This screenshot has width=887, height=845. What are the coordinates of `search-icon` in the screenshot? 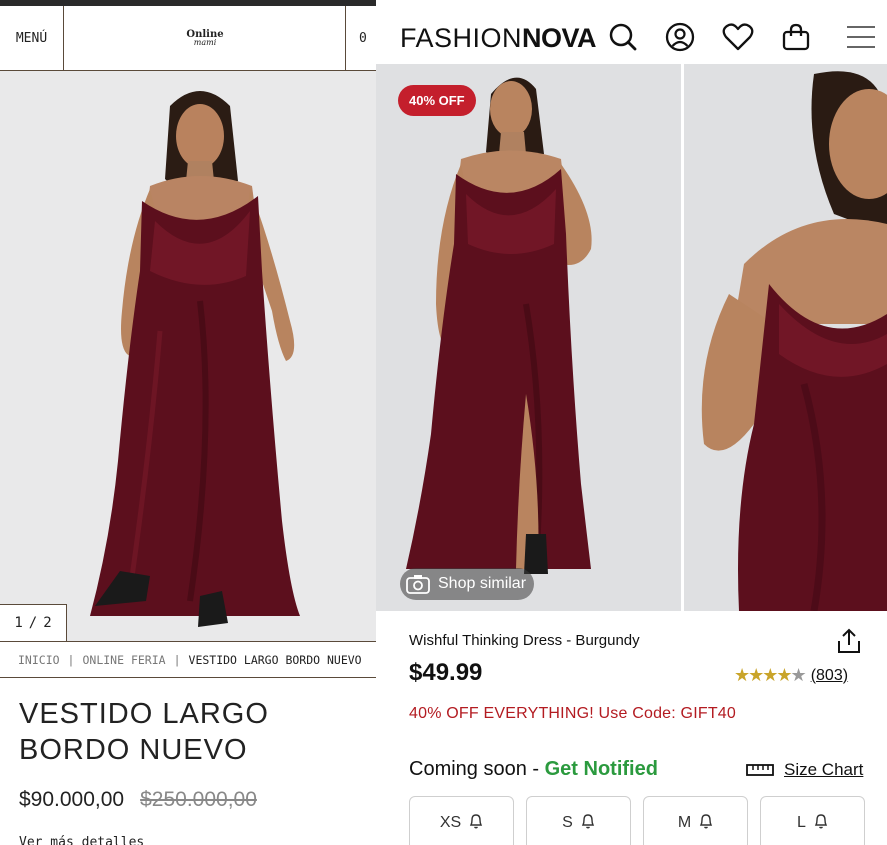 It's located at (623, 37).